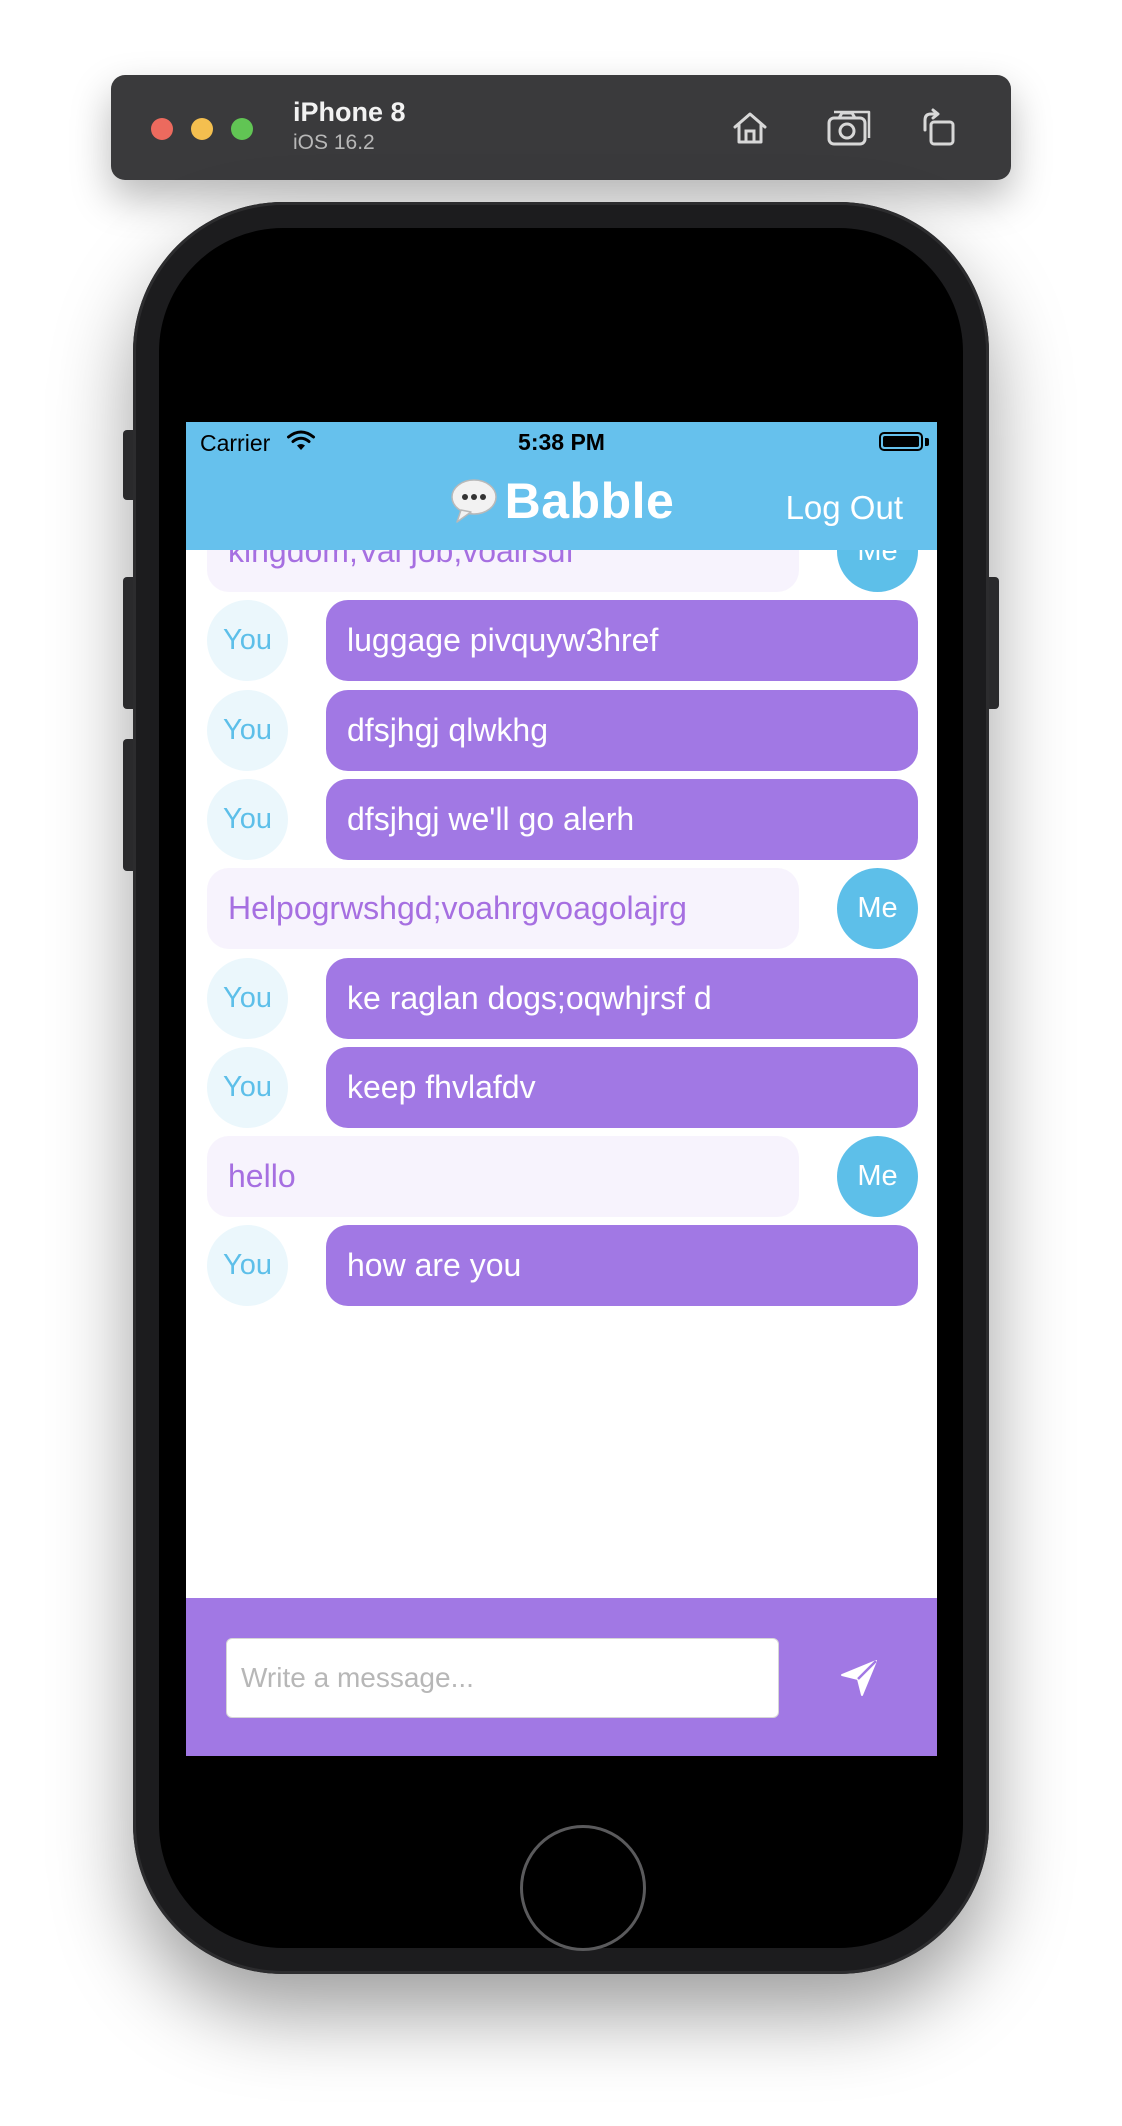  Describe the element at coordinates (622, 1087) in the screenshot. I see `their-message-bubble: keep fhvlafdv` at that location.